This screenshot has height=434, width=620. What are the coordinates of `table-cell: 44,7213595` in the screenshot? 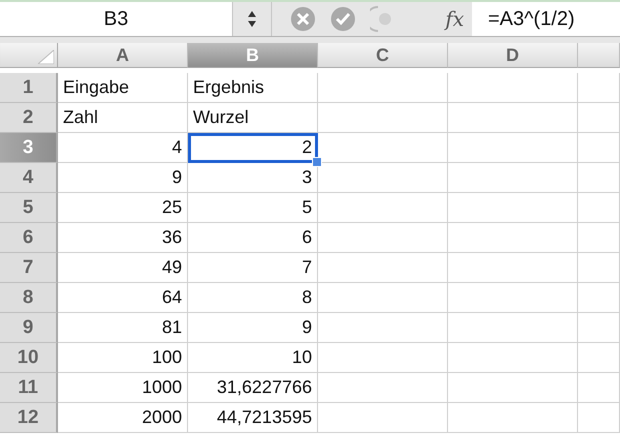 It's located at (253, 418).